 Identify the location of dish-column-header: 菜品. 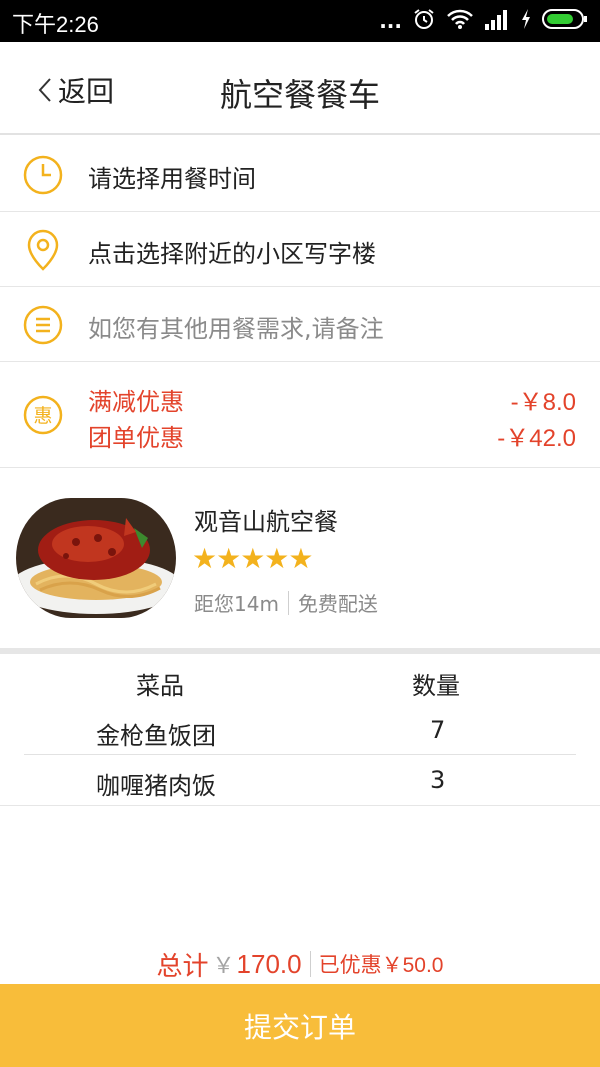
(160, 686).